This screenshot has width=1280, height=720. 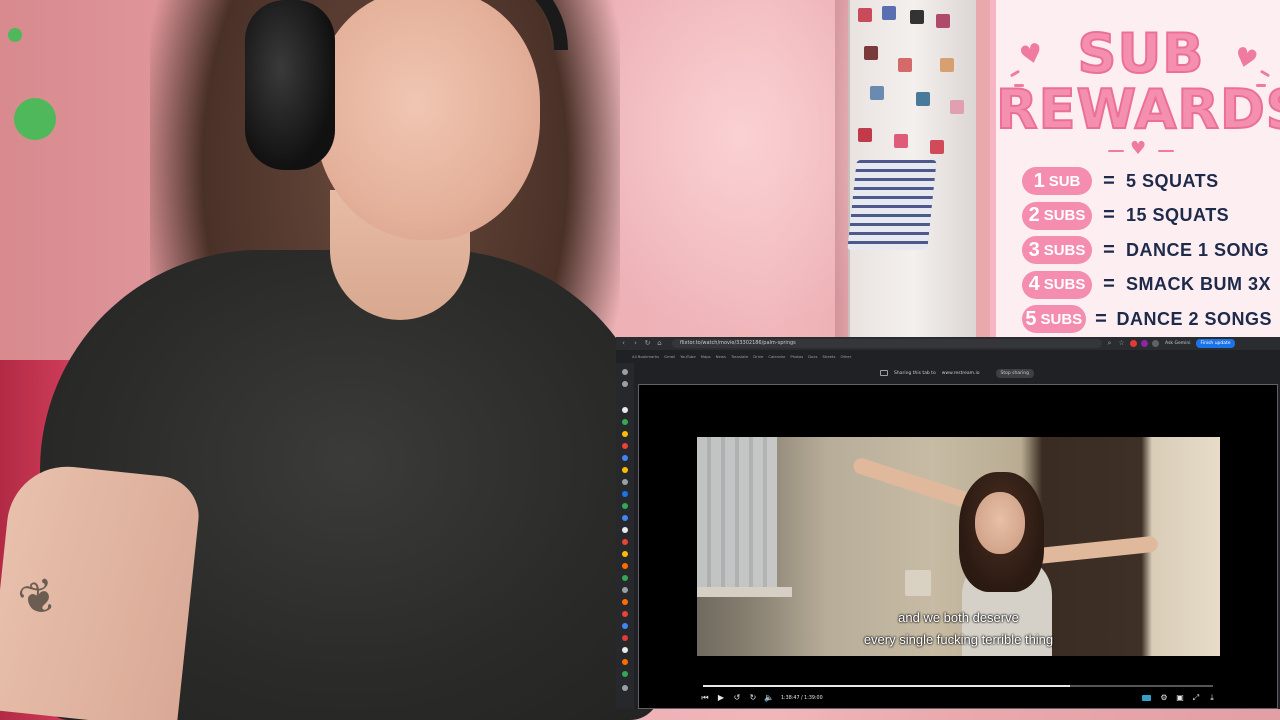 I want to click on bookmark-item: News, so click(x=721, y=357).